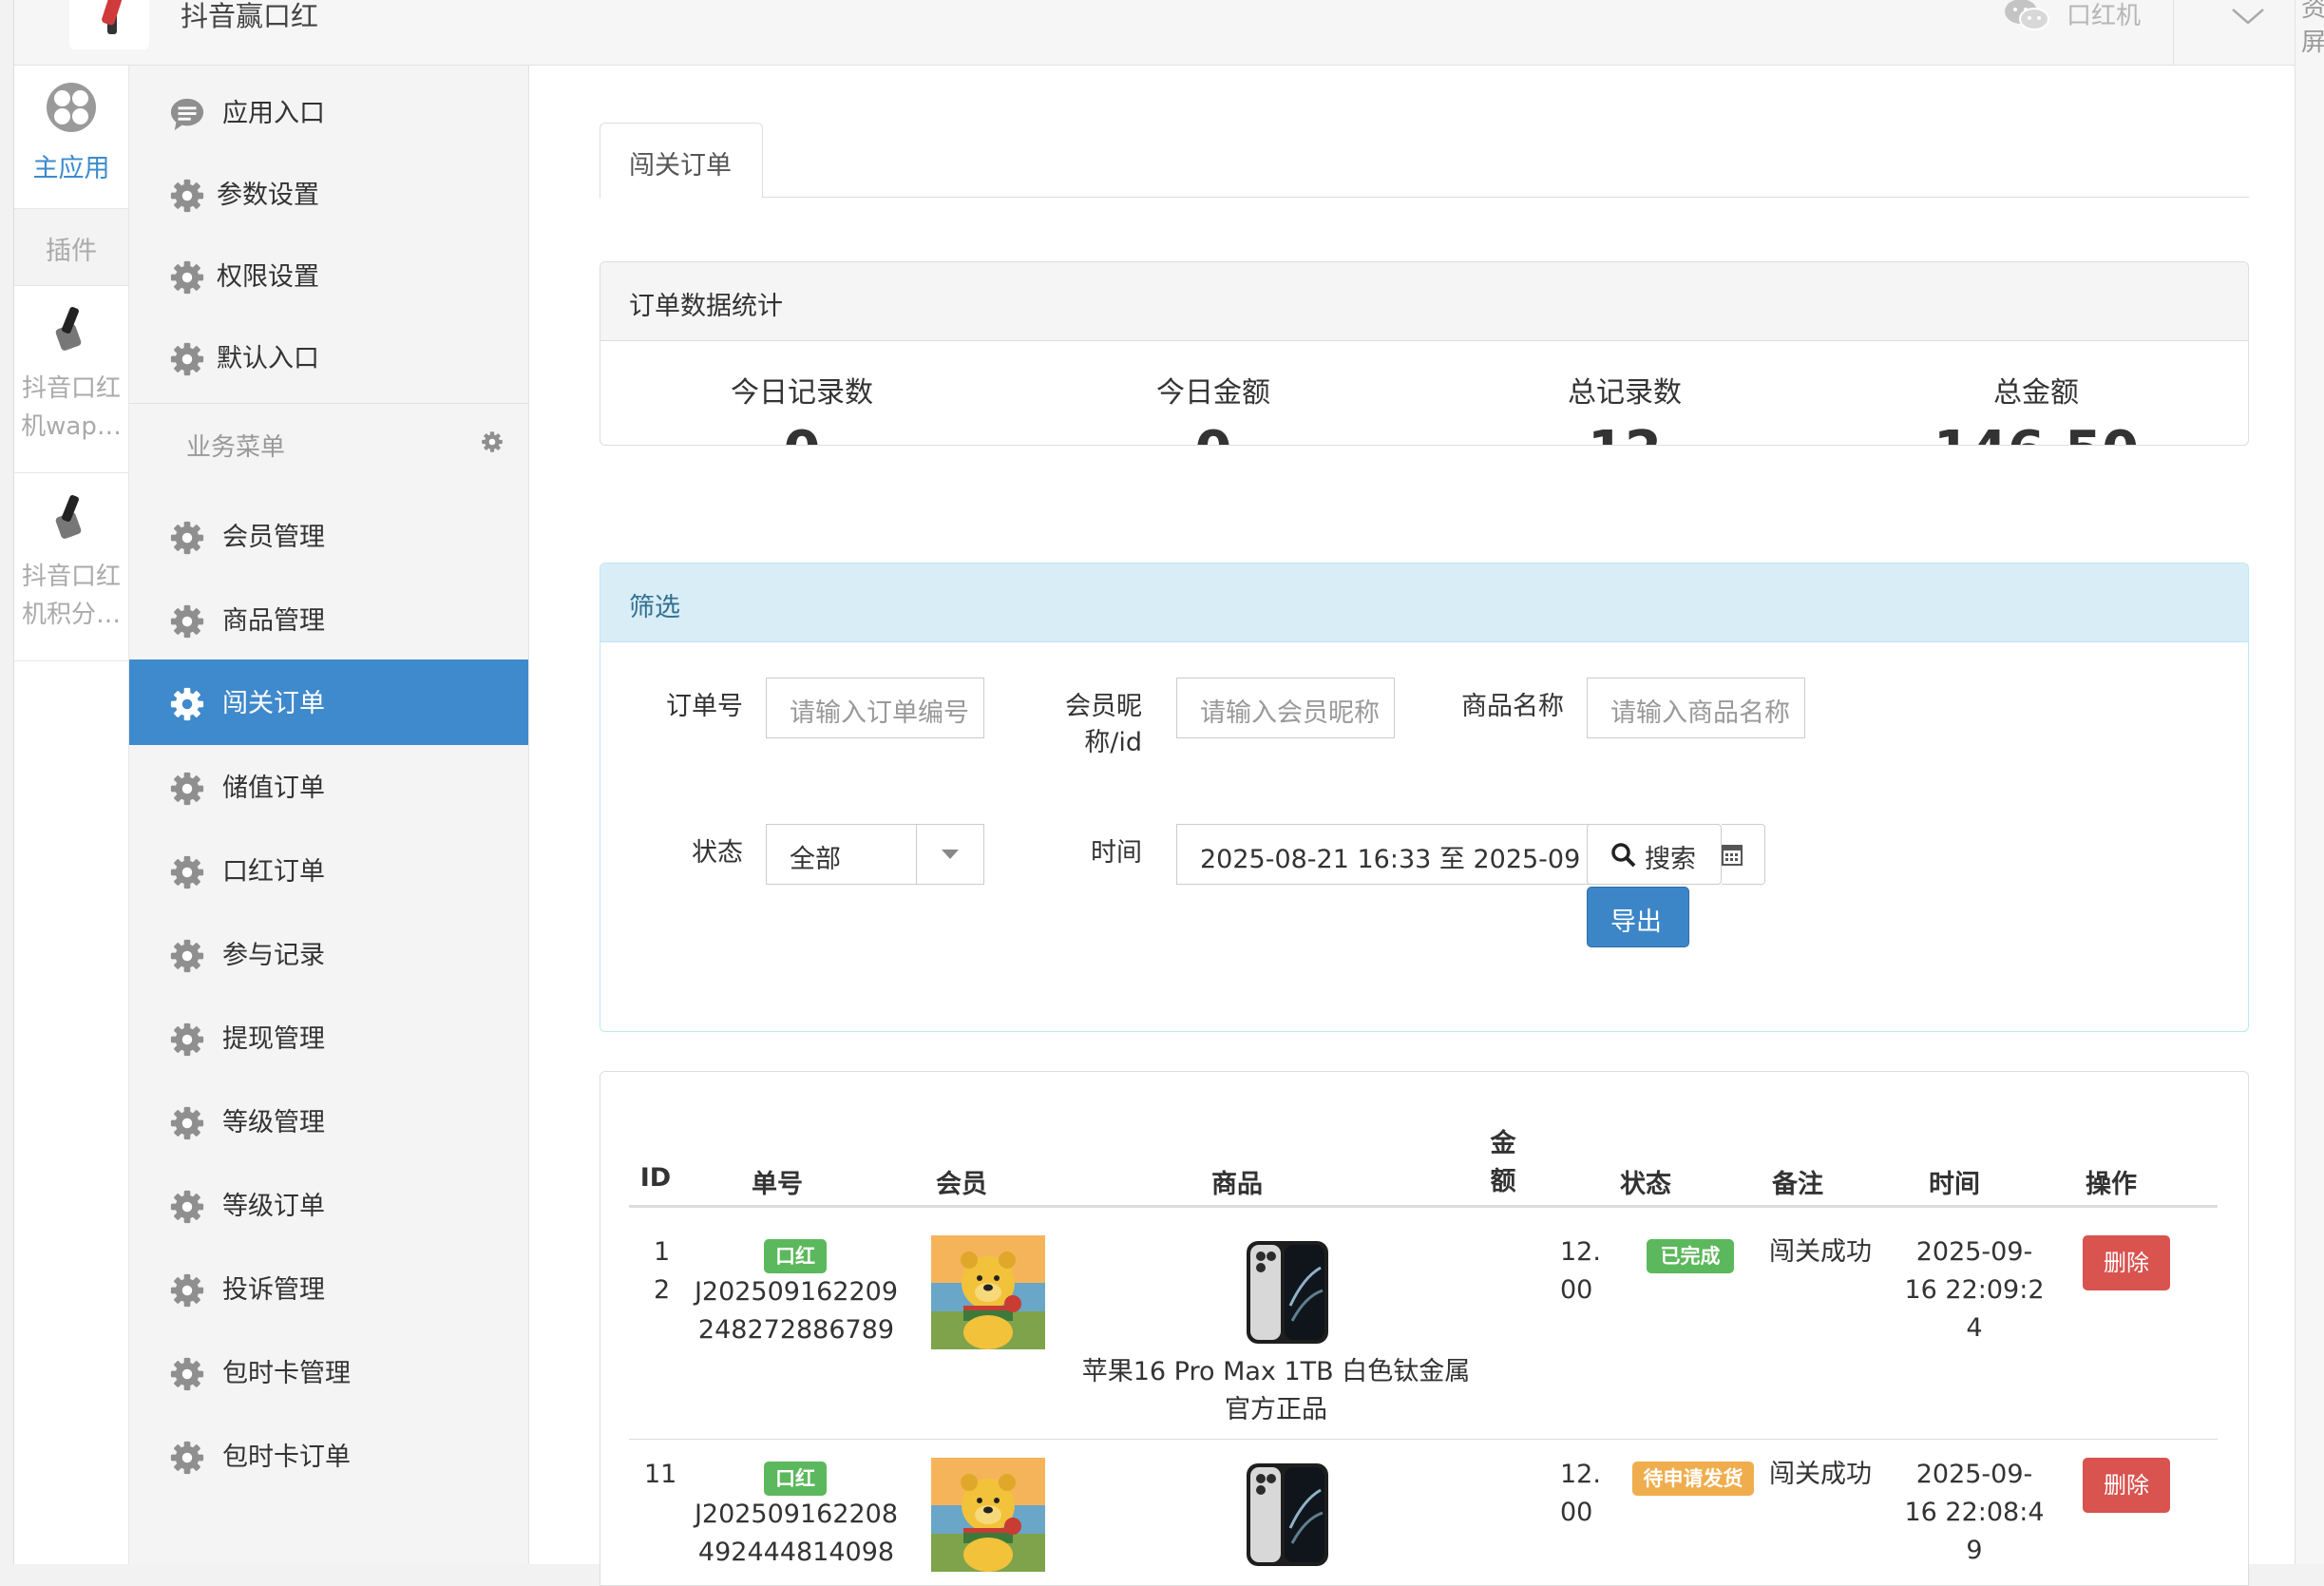 The width and height of the screenshot is (2324, 1586). Describe the element at coordinates (681, 161) in the screenshot. I see `tab-challenge-orders: 闯关订单` at that location.